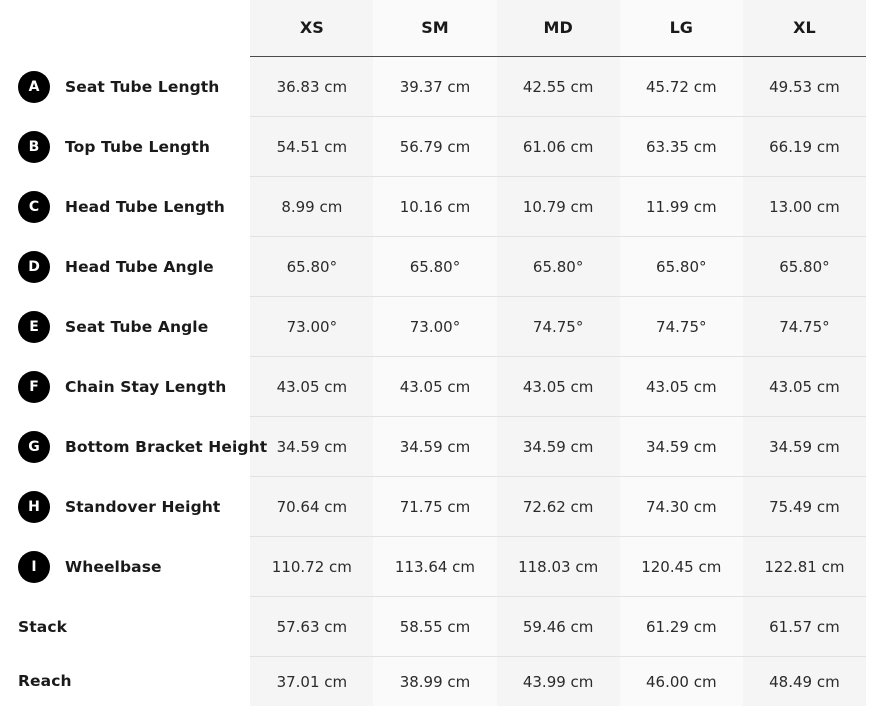  I want to click on measurement-label-cell: H Standover Height, so click(125, 506).